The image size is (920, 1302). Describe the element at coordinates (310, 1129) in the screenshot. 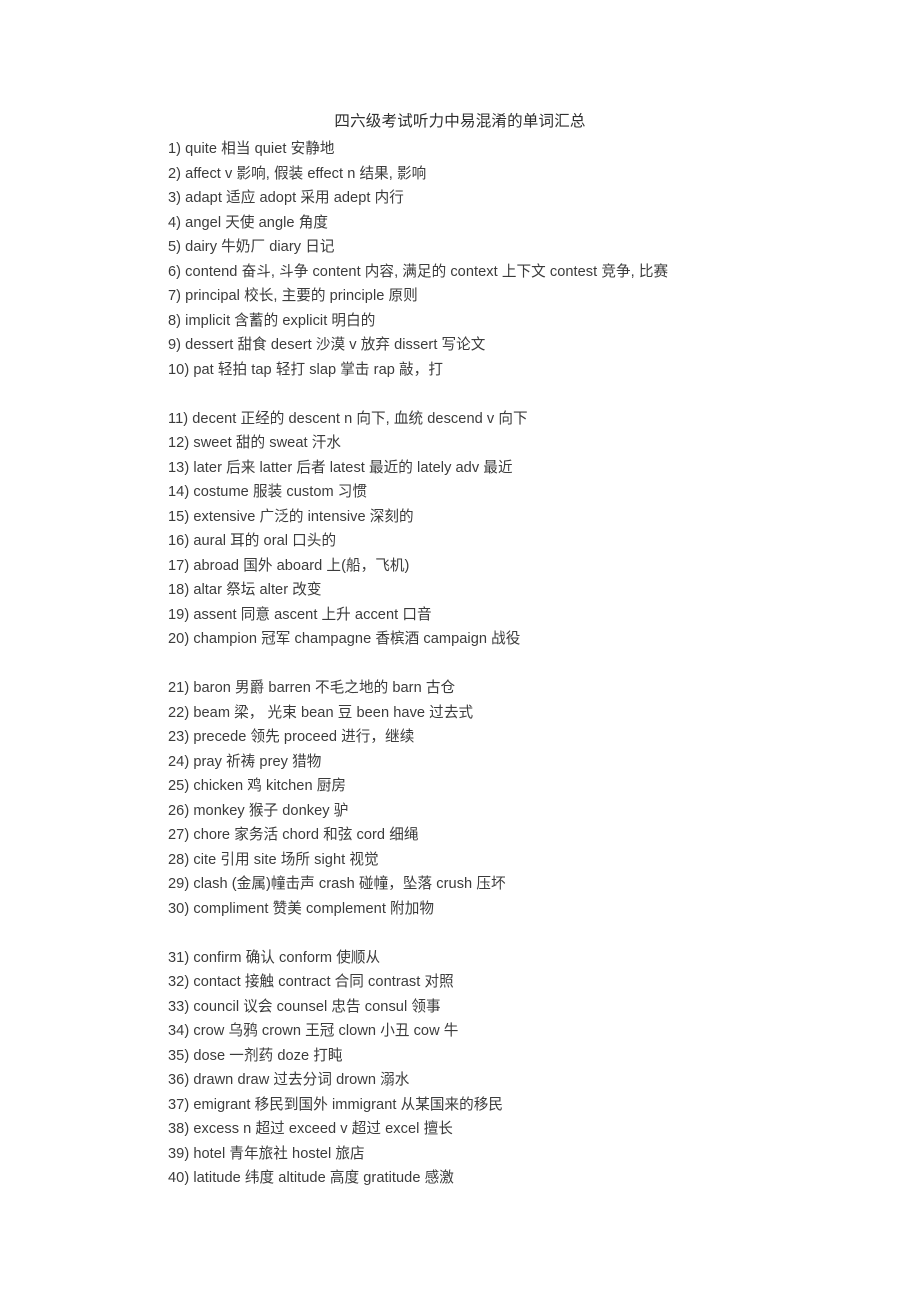

I see `vocabulary-entry: 38) excess n 超过 exceed v 超过 excel 擅长` at that location.